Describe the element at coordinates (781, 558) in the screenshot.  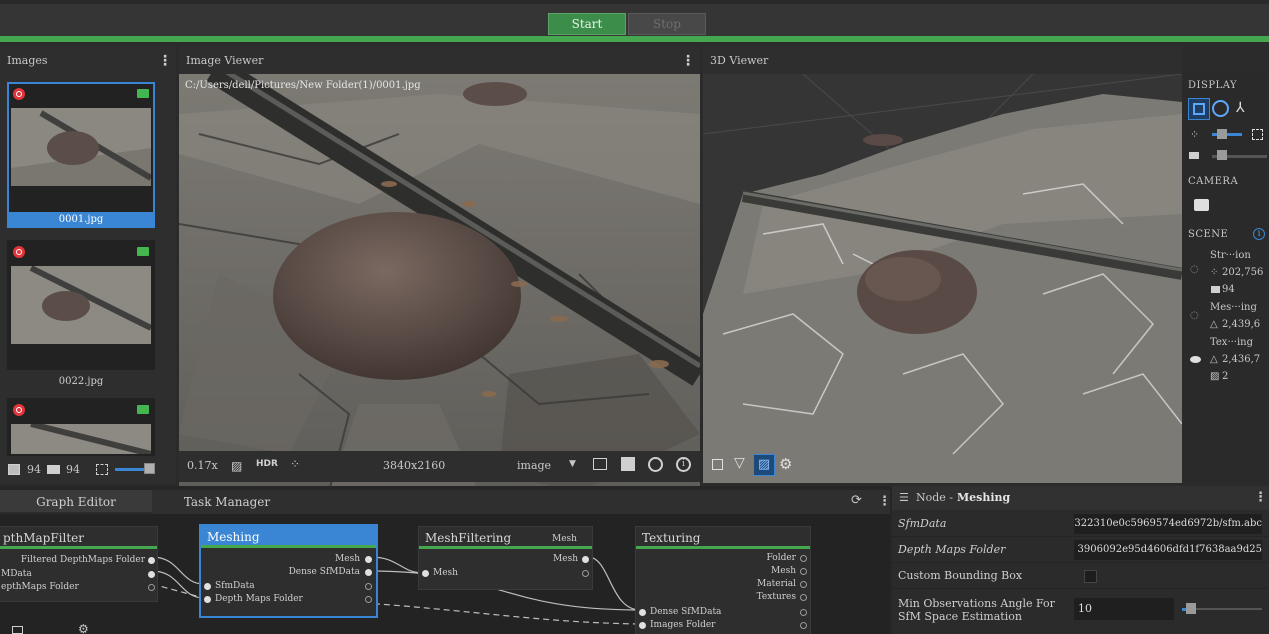
I see `port-label: Folder` at that location.